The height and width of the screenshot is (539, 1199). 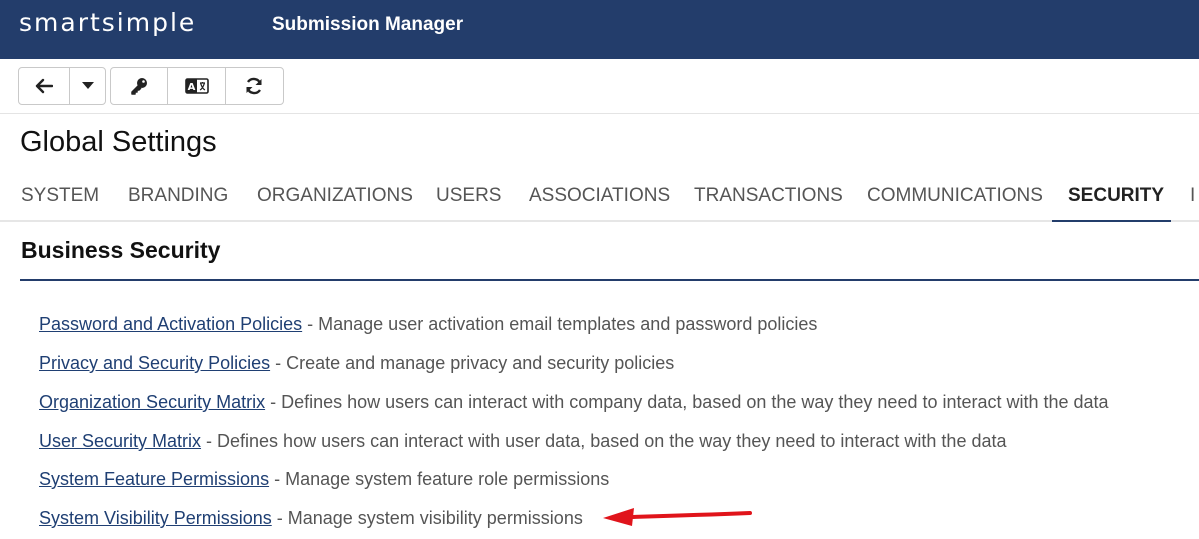 What do you see at coordinates (120, 441) in the screenshot?
I see `user-security-matrix-link: User Security Matrix` at bounding box center [120, 441].